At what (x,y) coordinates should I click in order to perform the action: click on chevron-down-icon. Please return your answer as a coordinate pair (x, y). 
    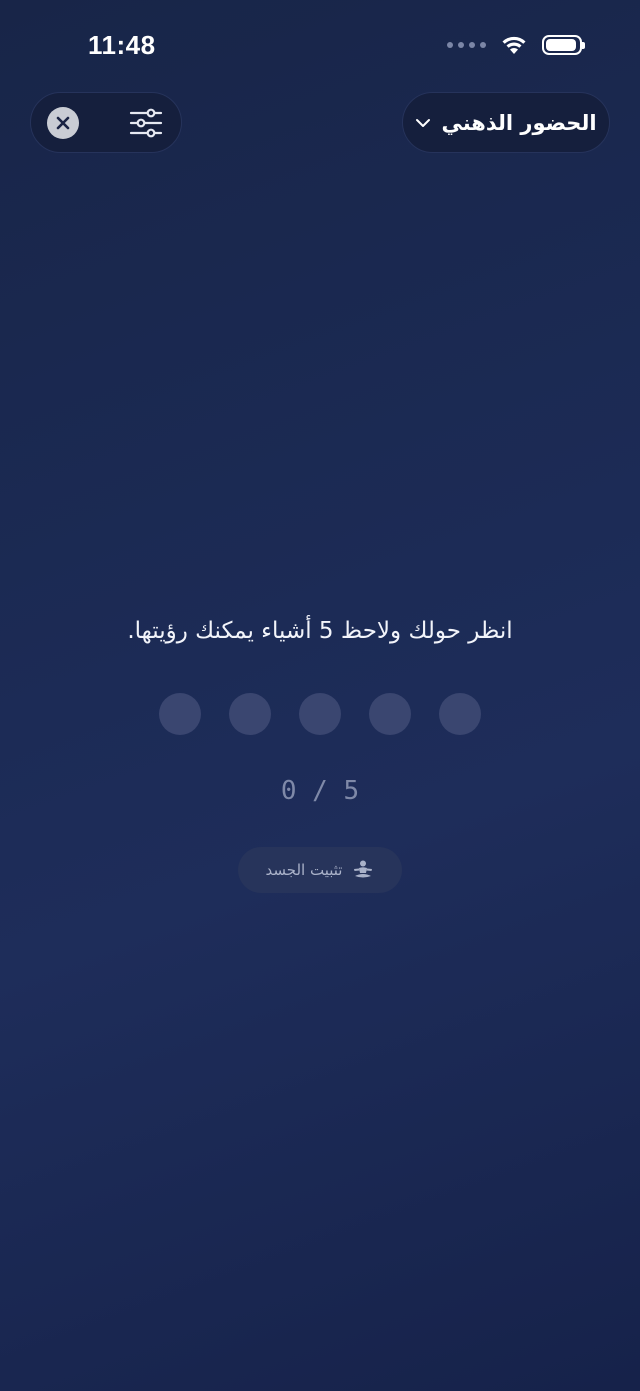
    Looking at the image, I should click on (423, 122).